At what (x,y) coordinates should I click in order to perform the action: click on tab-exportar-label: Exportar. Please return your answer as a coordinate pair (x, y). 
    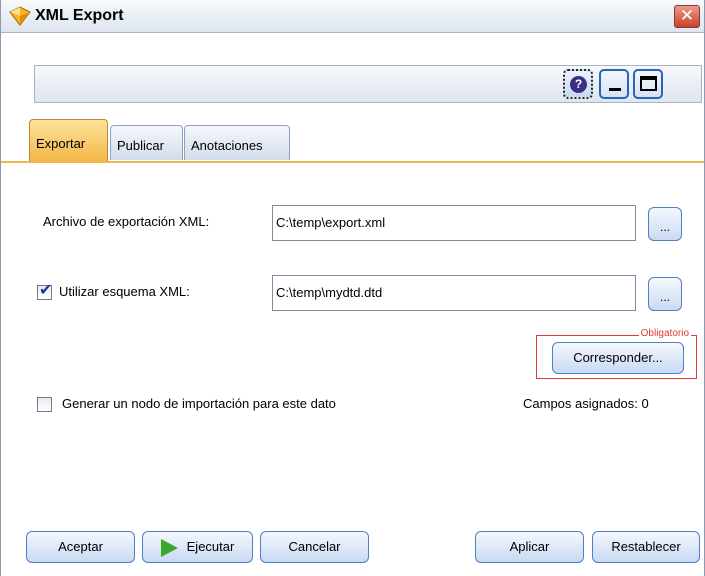
    Looking at the image, I should click on (61, 143).